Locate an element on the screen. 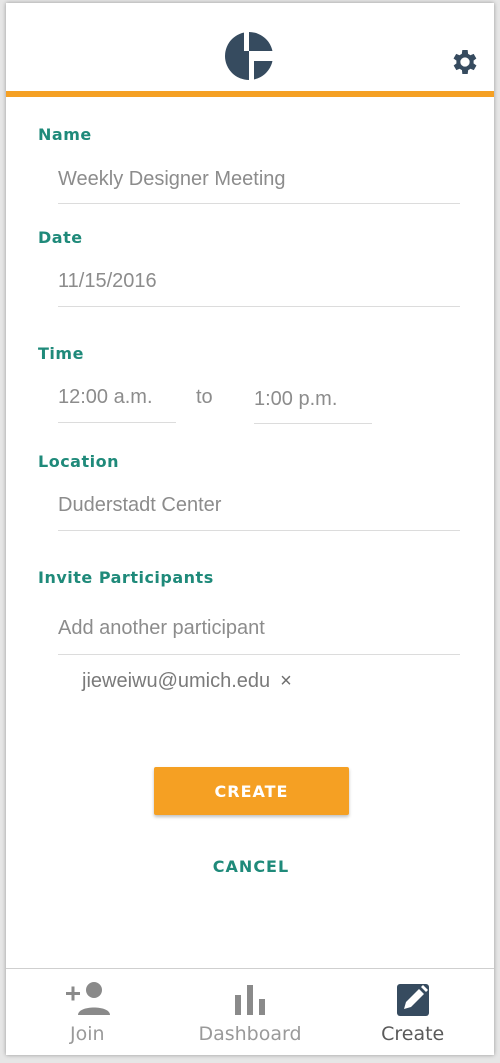  participants-label: Invite Participants is located at coordinates (126, 577).